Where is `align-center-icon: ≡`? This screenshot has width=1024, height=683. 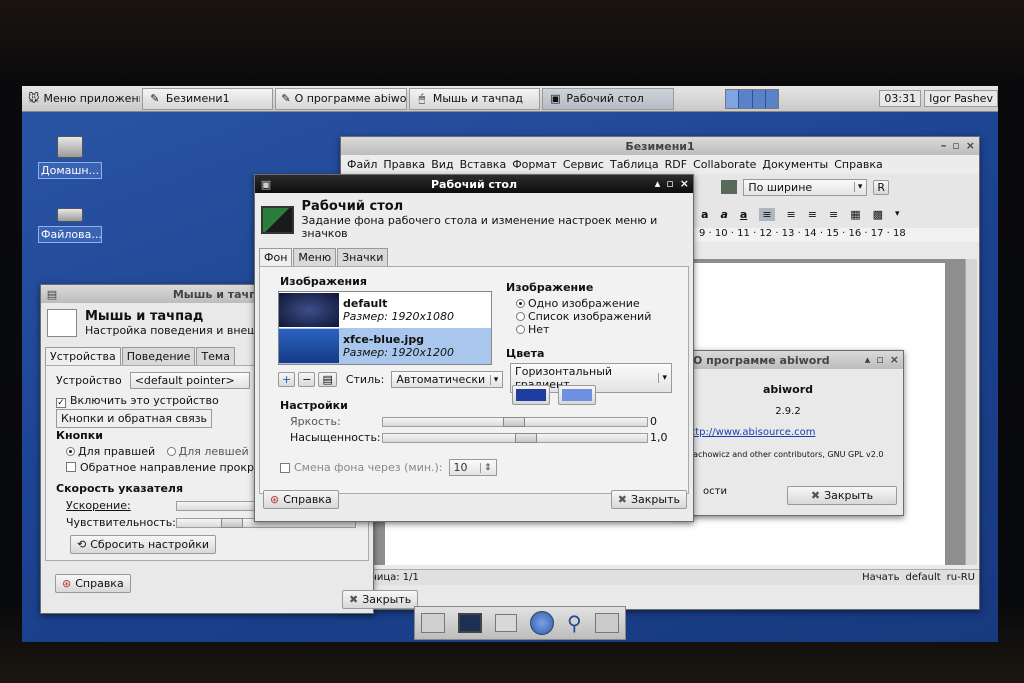
align-center-icon: ≡ is located at coordinates (791, 214).